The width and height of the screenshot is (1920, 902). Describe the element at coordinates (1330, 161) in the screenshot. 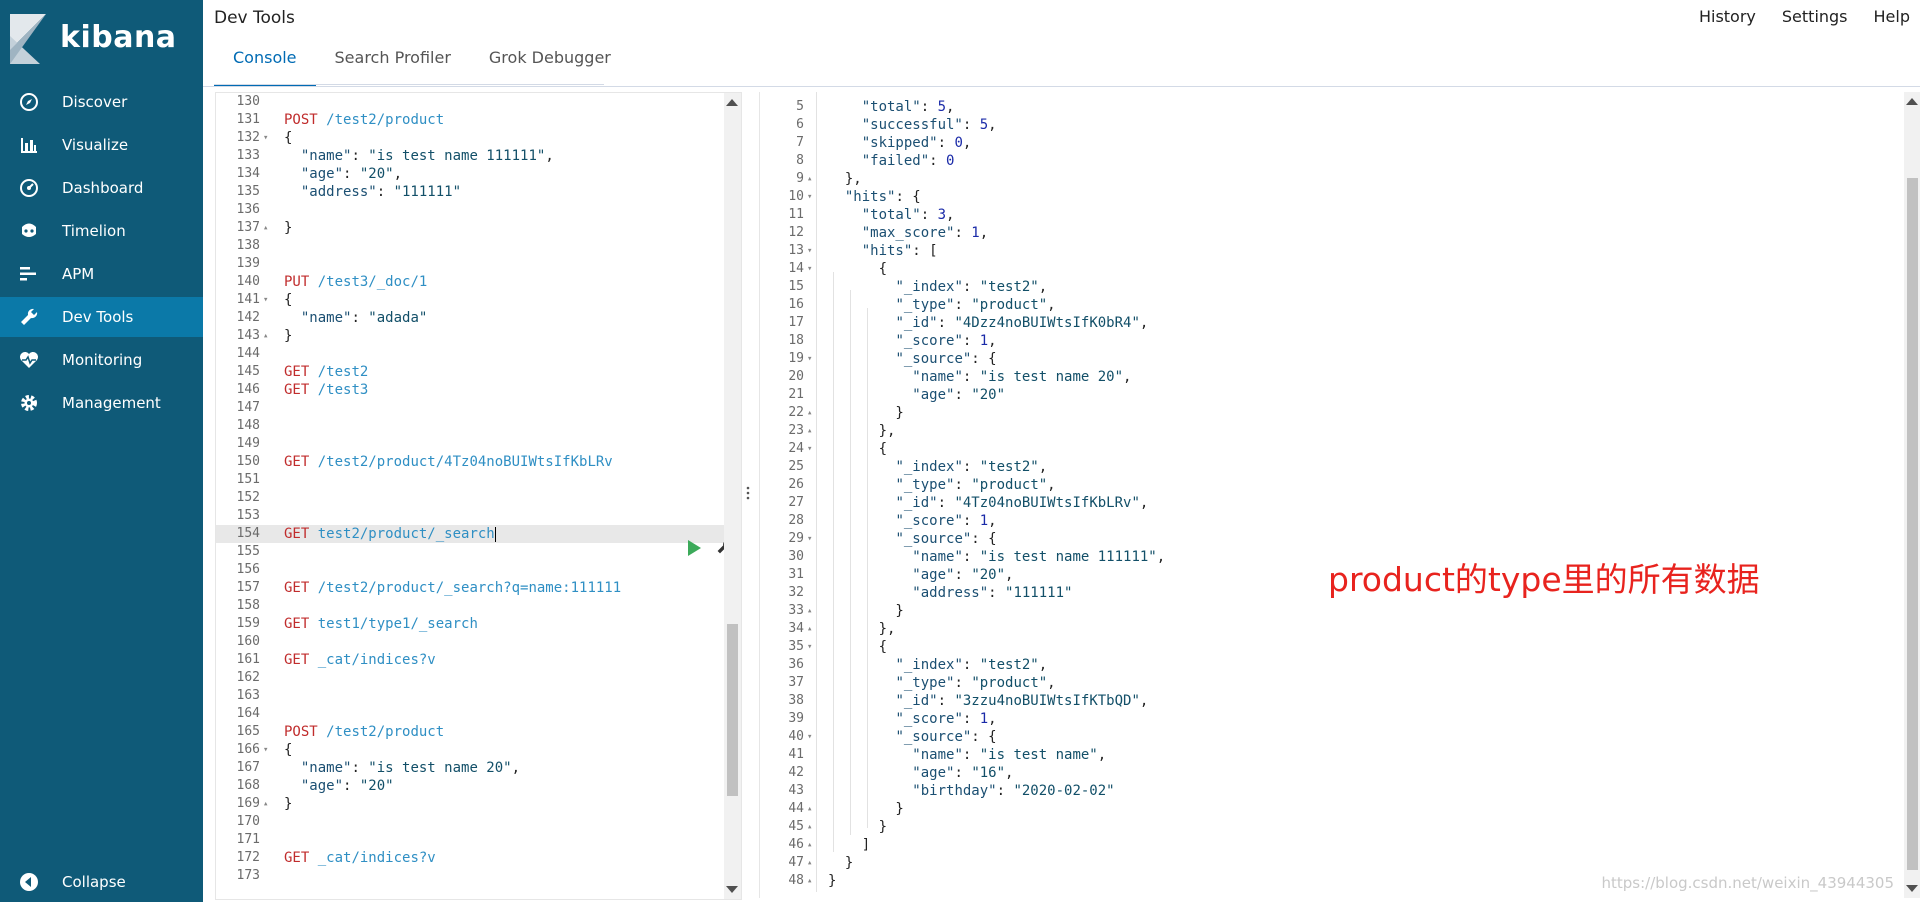

I see `code-line: 8 "failed": 0` at that location.